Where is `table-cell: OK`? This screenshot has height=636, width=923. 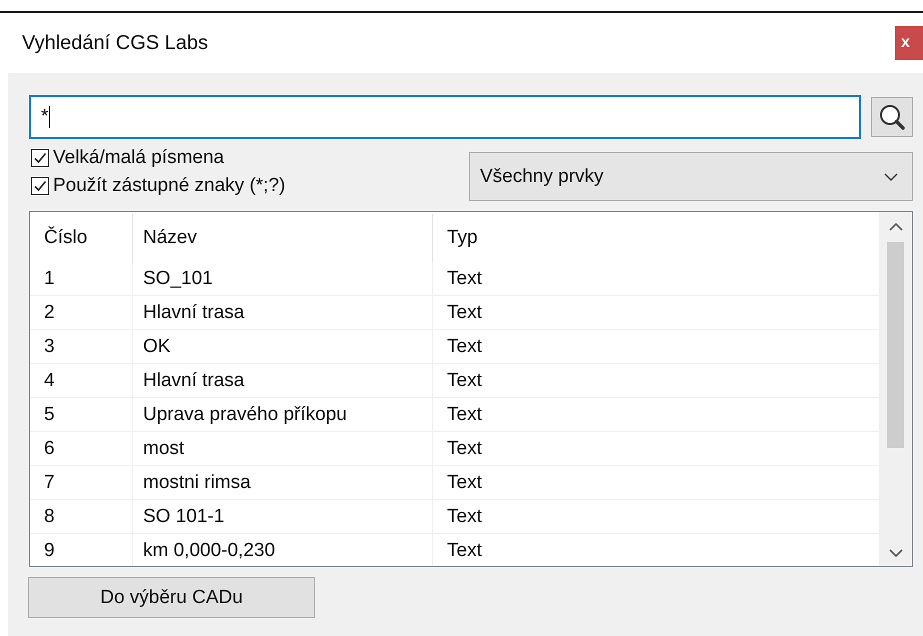 table-cell: OK is located at coordinates (283, 346).